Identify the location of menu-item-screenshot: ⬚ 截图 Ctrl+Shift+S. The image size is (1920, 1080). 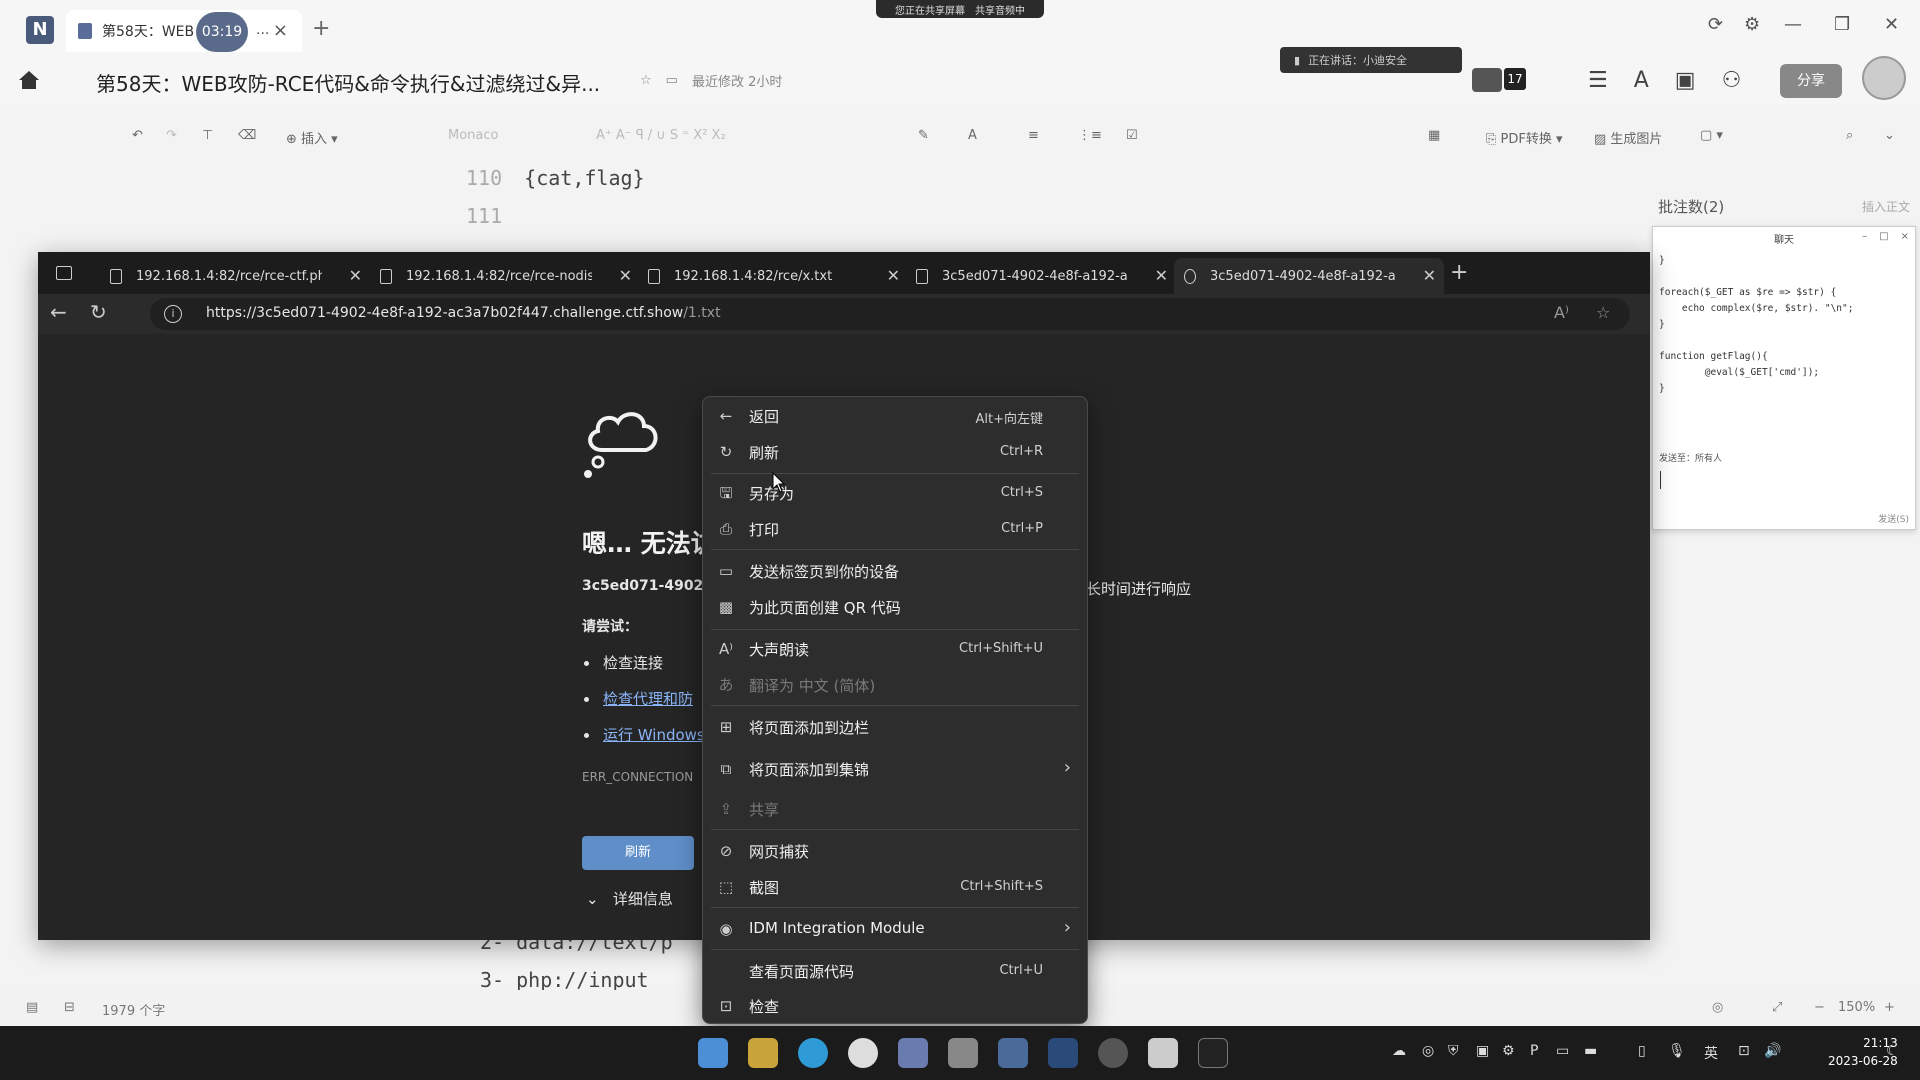
(895, 887).